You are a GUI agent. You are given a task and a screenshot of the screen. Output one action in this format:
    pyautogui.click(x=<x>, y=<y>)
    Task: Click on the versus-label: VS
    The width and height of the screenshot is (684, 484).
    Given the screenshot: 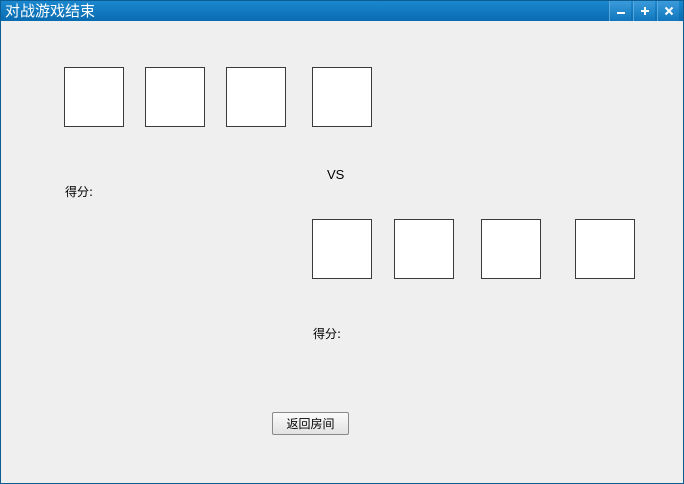 What is the action you would take?
    pyautogui.click(x=336, y=174)
    